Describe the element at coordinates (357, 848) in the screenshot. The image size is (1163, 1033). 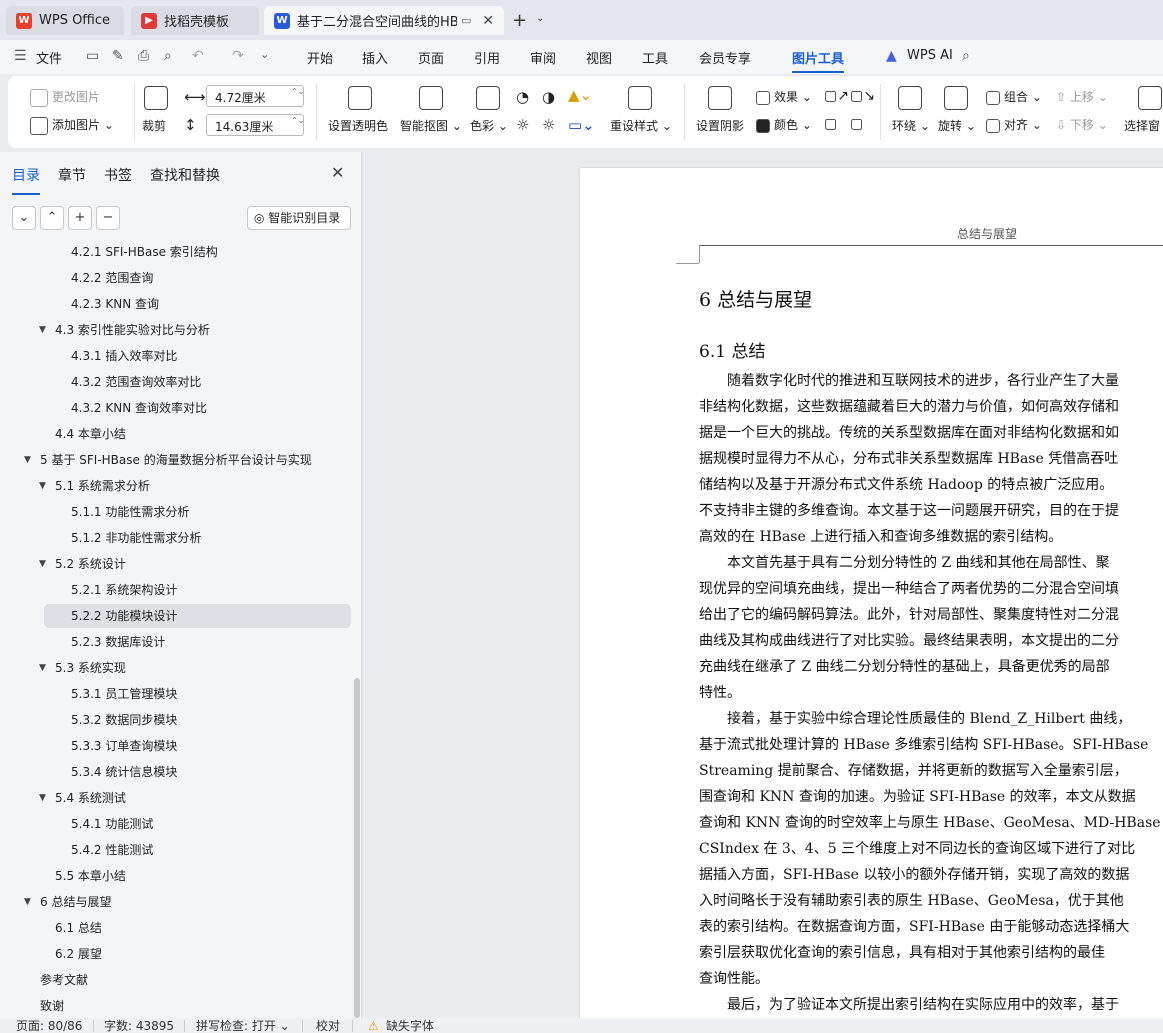
I see `toc-scrollbar` at that location.